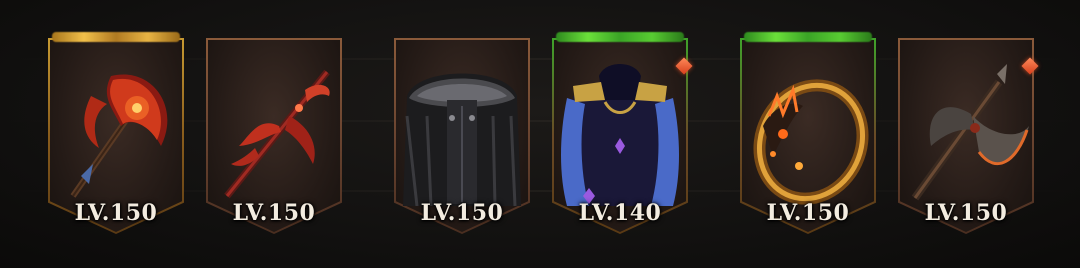 The width and height of the screenshot is (1080, 268). What do you see at coordinates (277, 134) in the screenshot?
I see `crimson-staff-icon` at bounding box center [277, 134].